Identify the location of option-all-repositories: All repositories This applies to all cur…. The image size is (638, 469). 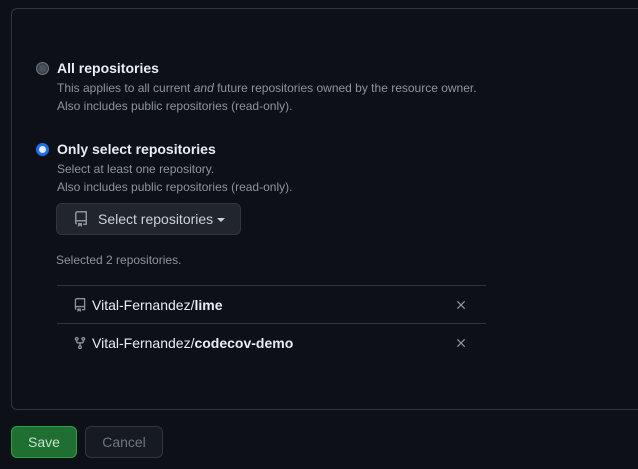
(266, 87).